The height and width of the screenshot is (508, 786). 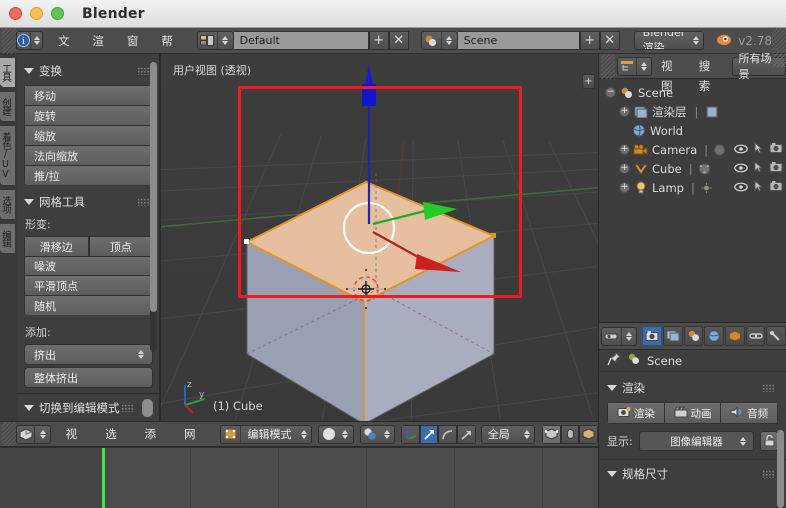 What do you see at coordinates (7, 204) in the screenshot?
I see `tool-tab-options: 选项` at bounding box center [7, 204].